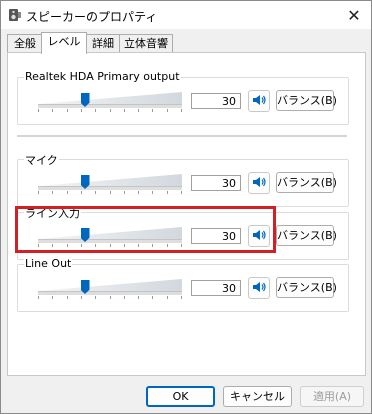 The image size is (372, 414). I want to click on device-label: マイク, so click(41, 160).